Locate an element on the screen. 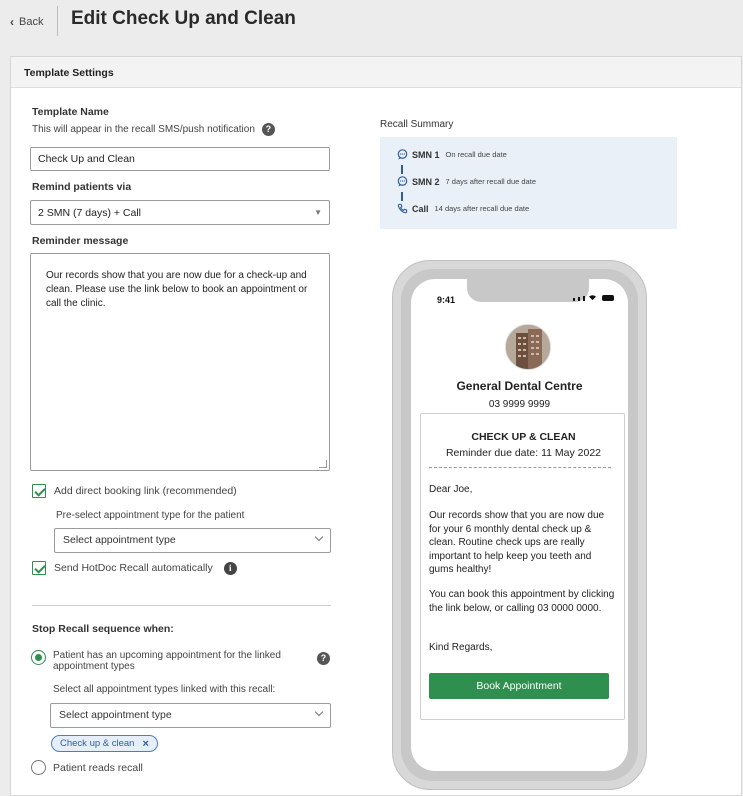 The width and height of the screenshot is (743, 796). auto-send-row: Send HotDoc Recall automatically i is located at coordinates (134, 568).